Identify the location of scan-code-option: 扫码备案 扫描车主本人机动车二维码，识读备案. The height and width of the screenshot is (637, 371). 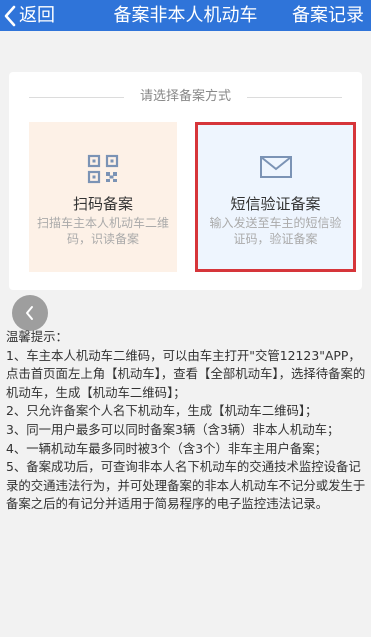
(103, 197).